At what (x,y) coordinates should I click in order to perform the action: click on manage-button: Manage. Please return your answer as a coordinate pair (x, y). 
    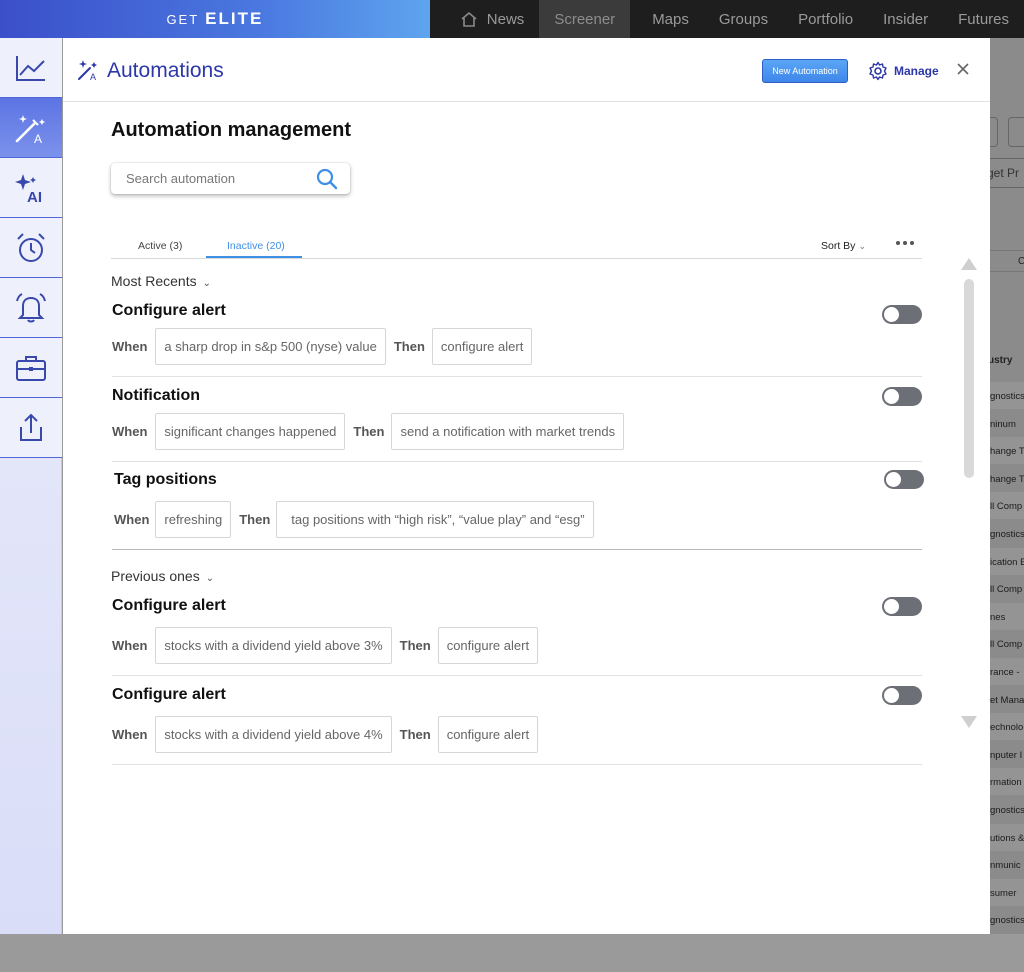
    Looking at the image, I should click on (903, 71).